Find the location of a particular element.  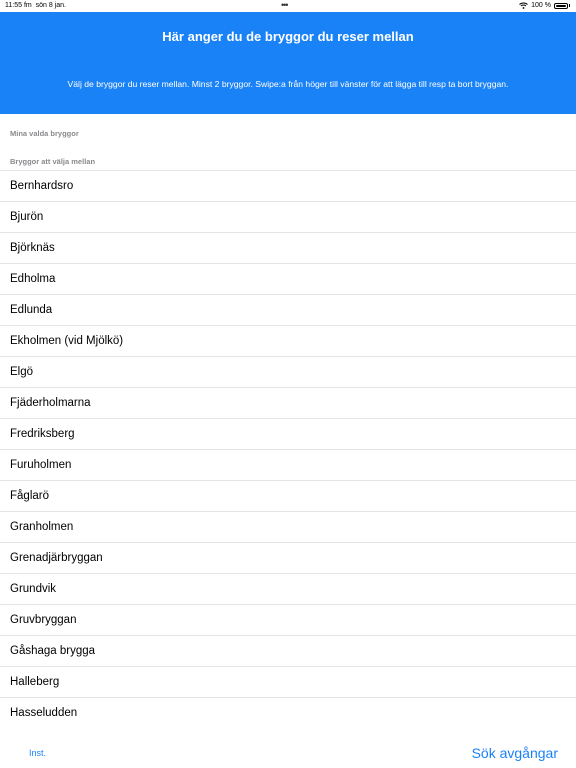

list-item-label: Halleberg is located at coordinates (35, 682).